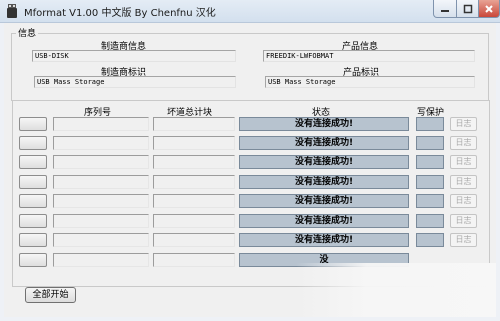 The height and width of the screenshot is (321, 500). What do you see at coordinates (134, 56) in the screenshot?
I see `vendor-info-field: USB-DISK` at bounding box center [134, 56].